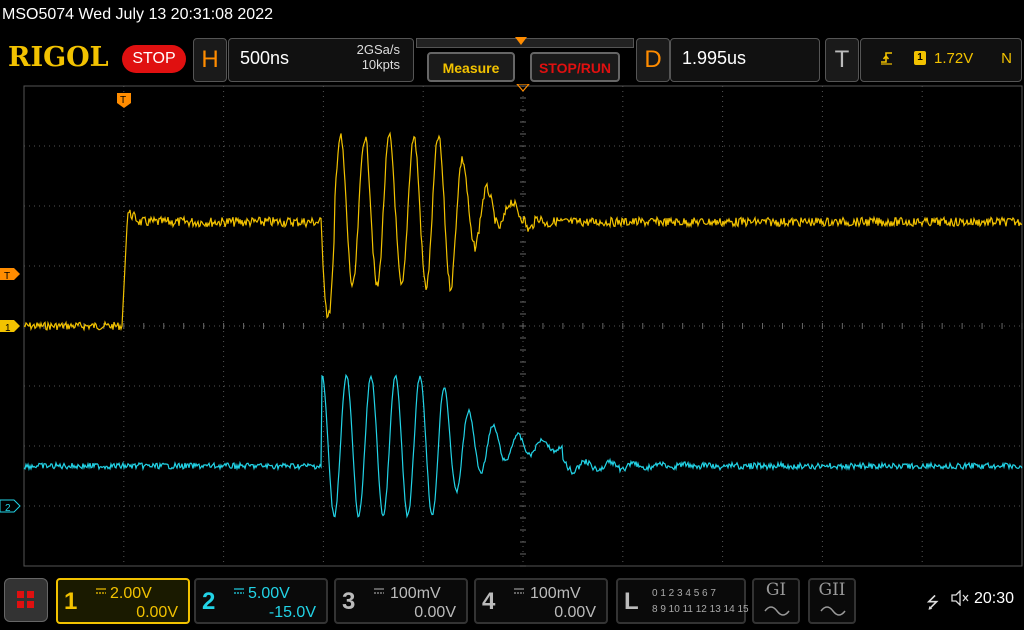  I want to click on channel-2-panel: 2 5.00V -15.0V, so click(261, 601).